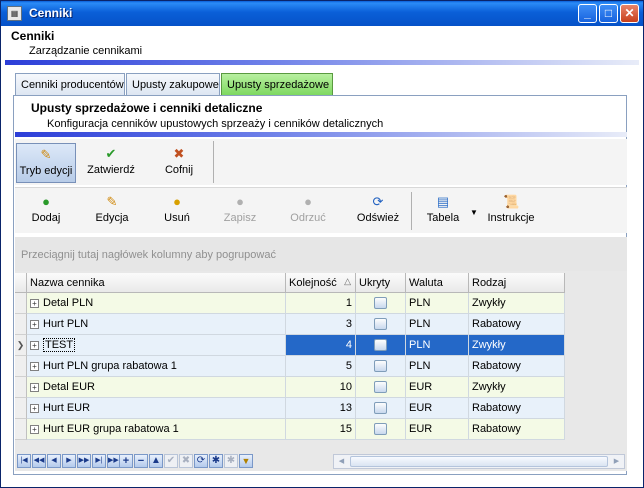 This screenshot has height=488, width=644. Describe the element at coordinates (46, 163) in the screenshot. I see `edit-mode-button: ✎ Tryb edycji` at that location.